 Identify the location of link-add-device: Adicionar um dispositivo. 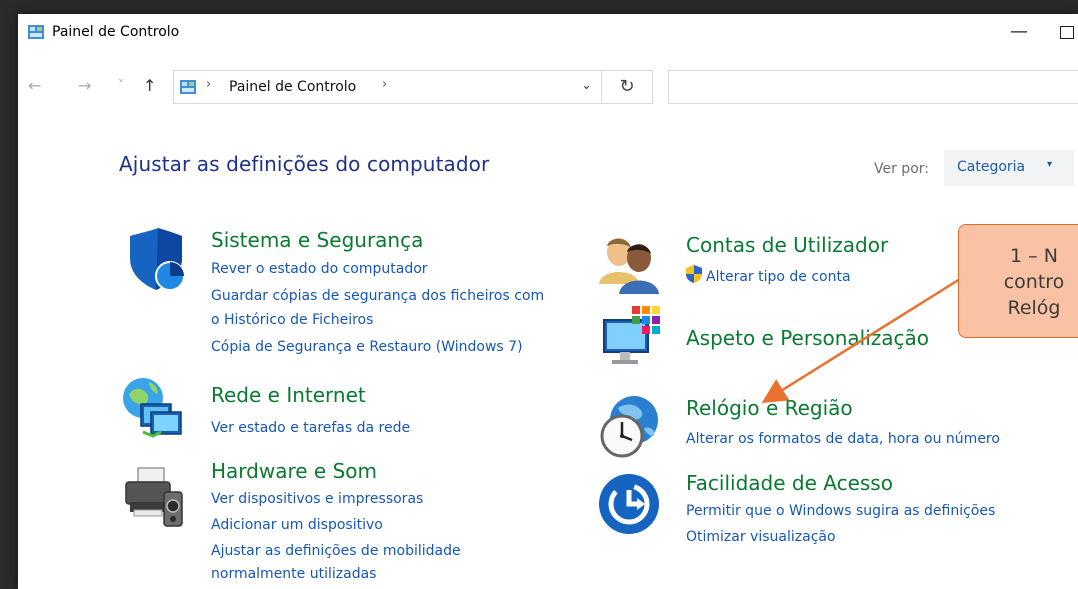
(297, 525).